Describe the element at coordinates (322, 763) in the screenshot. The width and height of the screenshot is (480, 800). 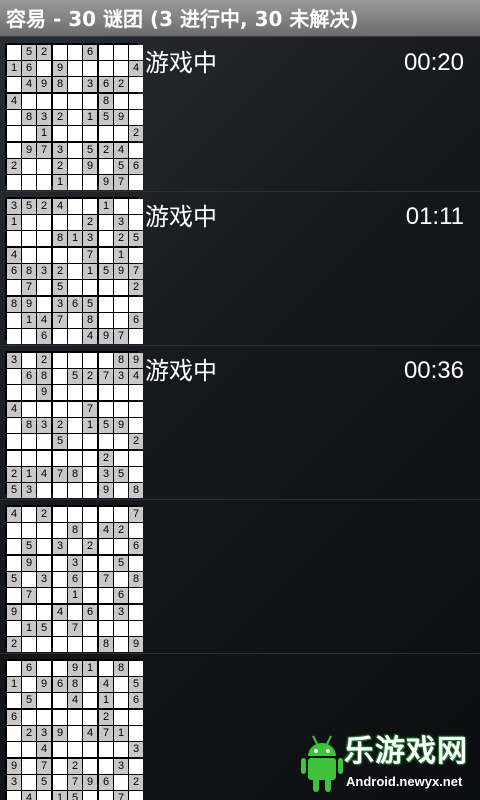
I see `android-robot-icon` at that location.